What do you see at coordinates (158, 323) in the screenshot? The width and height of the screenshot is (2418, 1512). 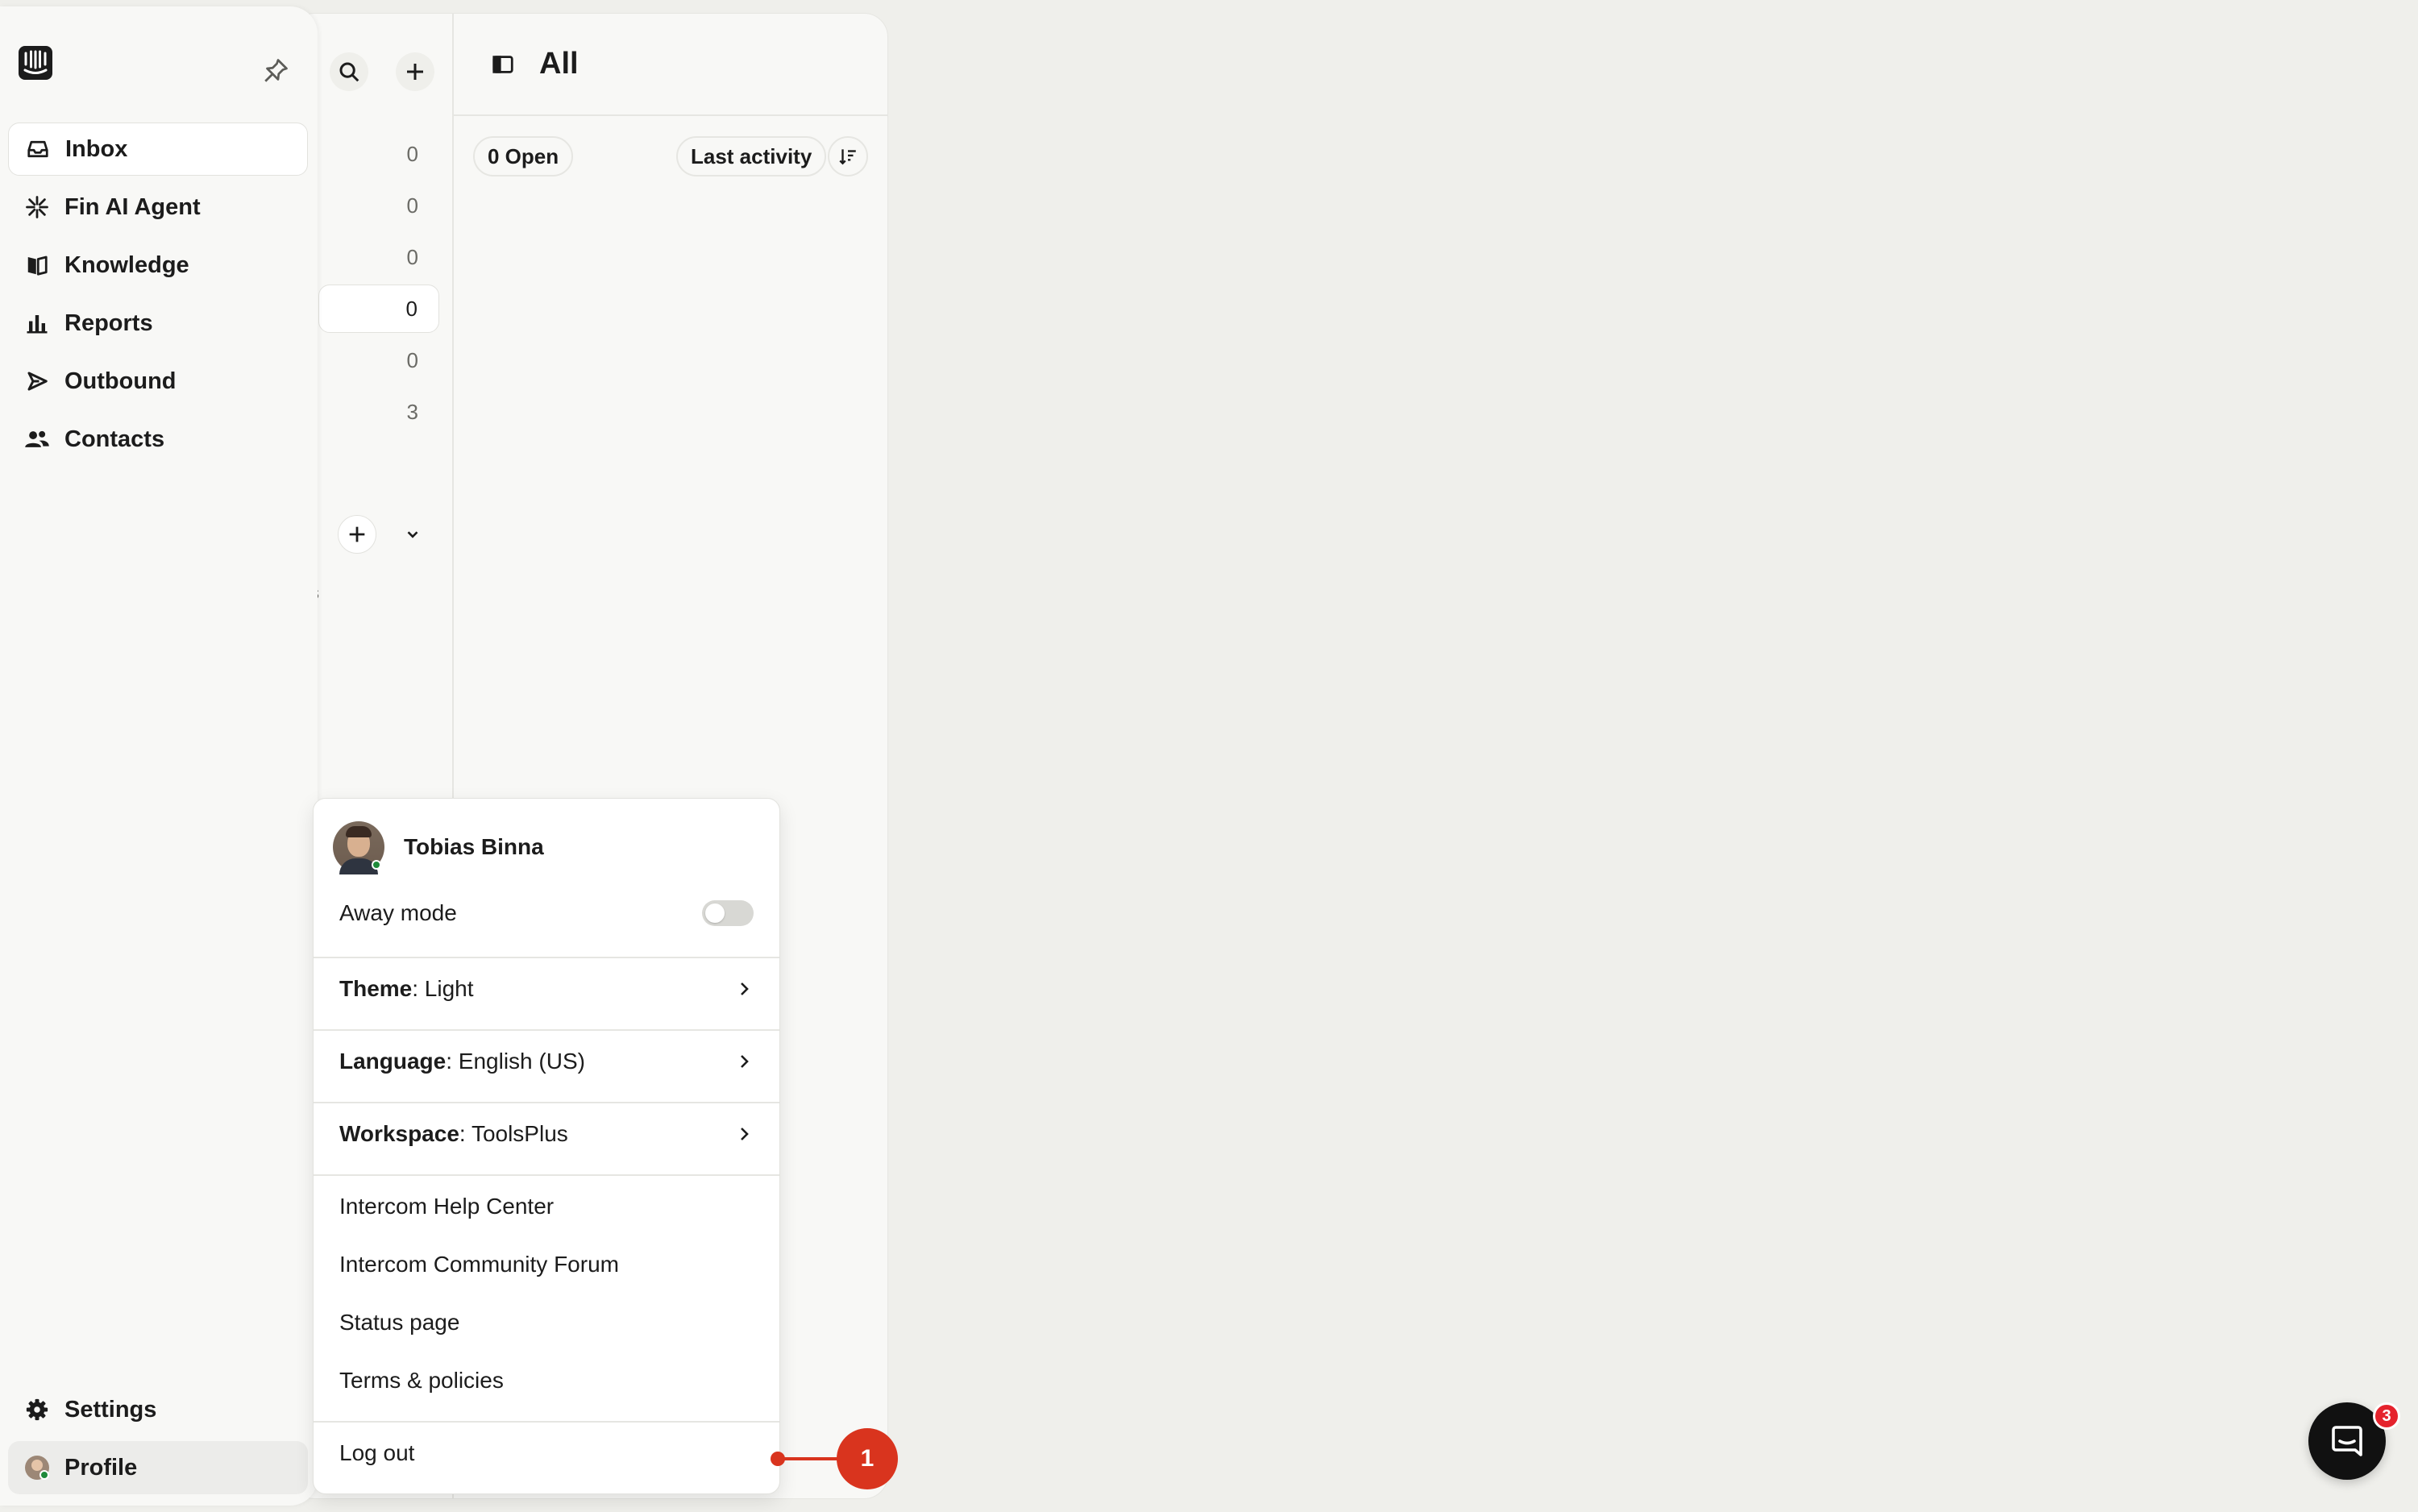 I see `sidebar-item-reports: Reports` at bounding box center [158, 323].